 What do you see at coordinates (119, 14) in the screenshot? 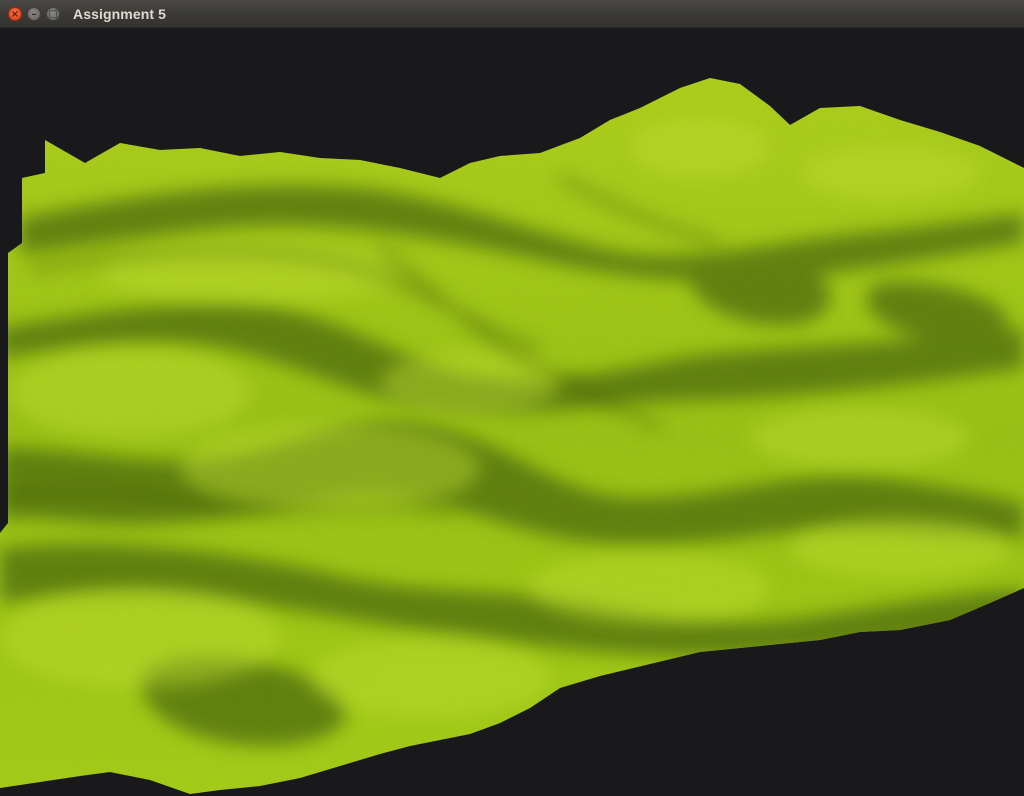
I see `window-title: Assignment 5` at bounding box center [119, 14].